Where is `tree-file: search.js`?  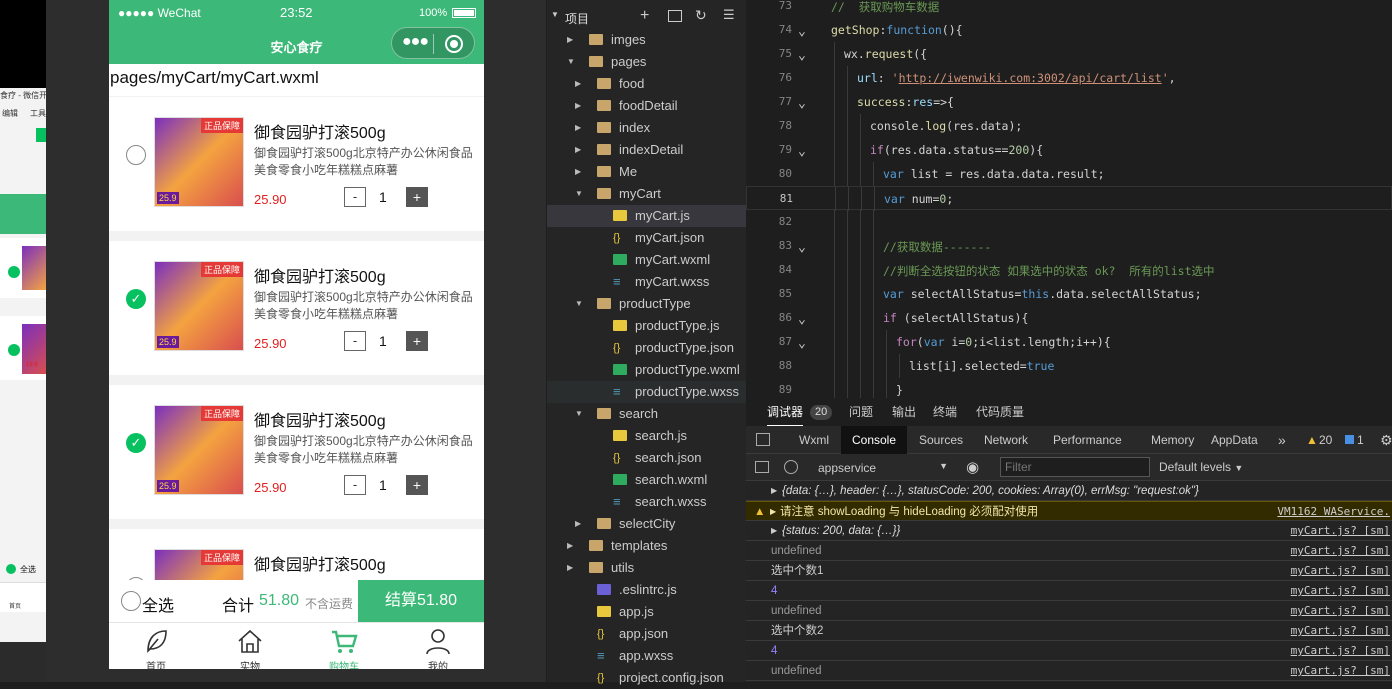 tree-file: search.js is located at coordinates (646, 436).